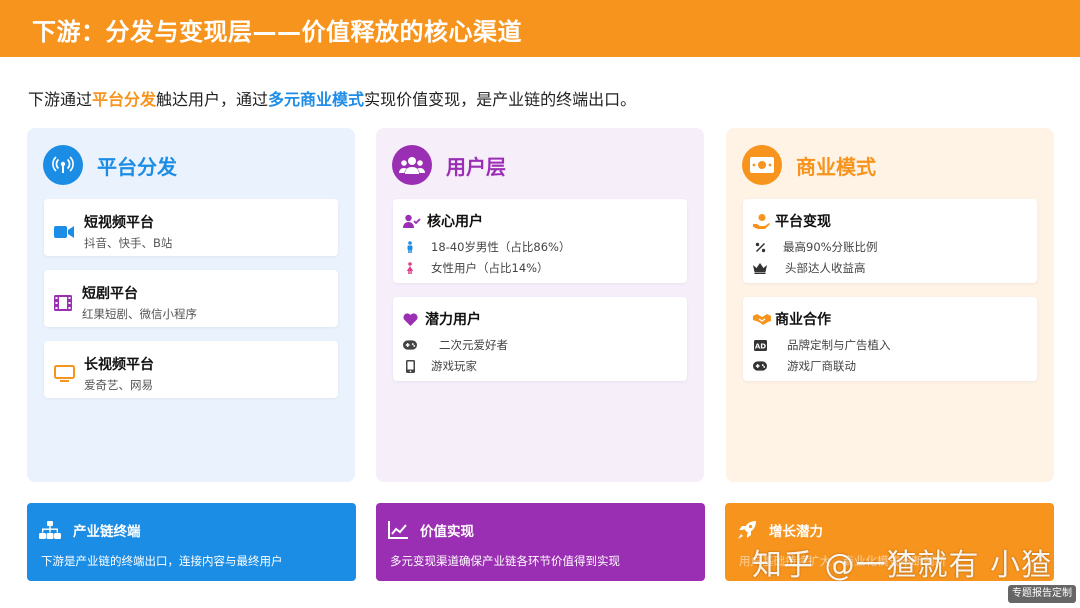 The image size is (1080, 608). I want to click on watermark: 知乎 @一猹就有 小猹, so click(902, 565).